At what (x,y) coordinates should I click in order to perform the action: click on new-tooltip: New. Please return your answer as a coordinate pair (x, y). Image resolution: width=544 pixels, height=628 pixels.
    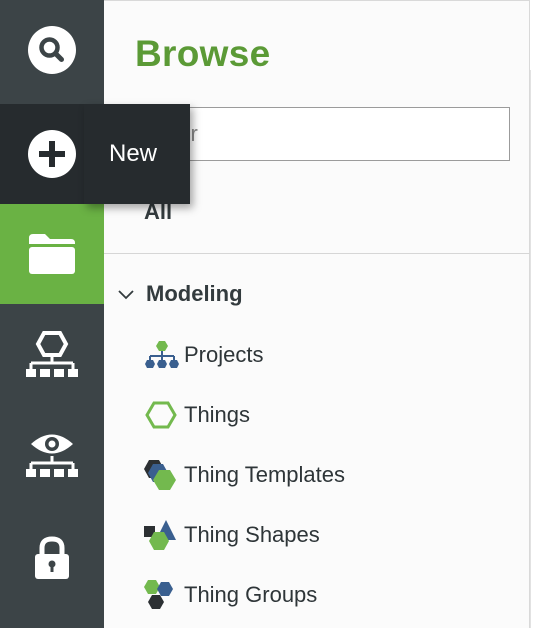
    Looking at the image, I should click on (137, 154).